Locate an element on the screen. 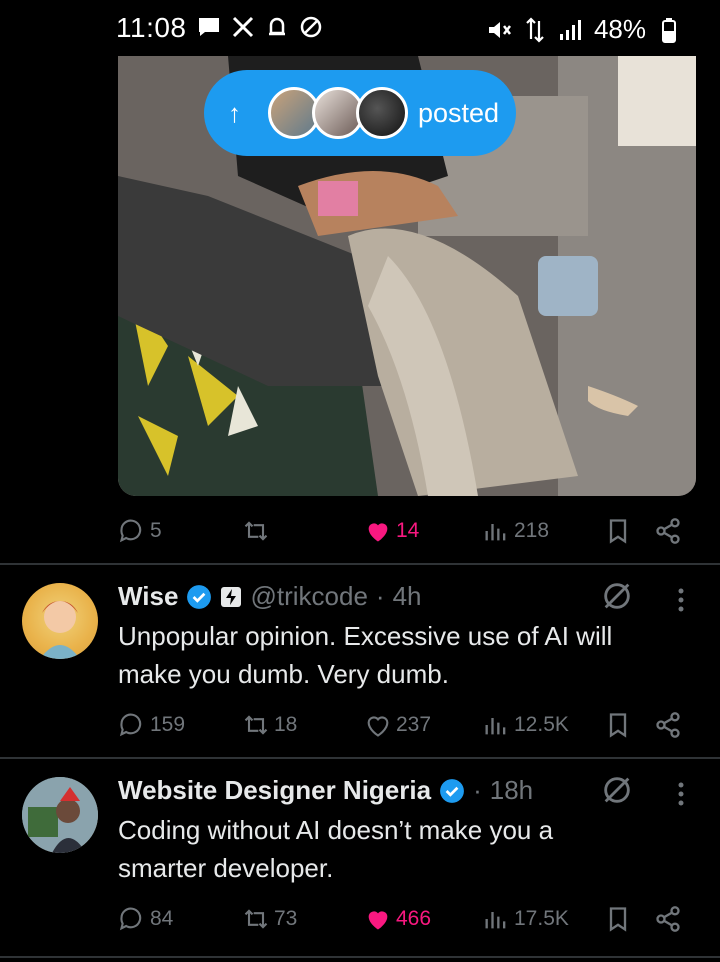 The height and width of the screenshot is (962, 720). reply-button: 5 is located at coordinates (140, 531).